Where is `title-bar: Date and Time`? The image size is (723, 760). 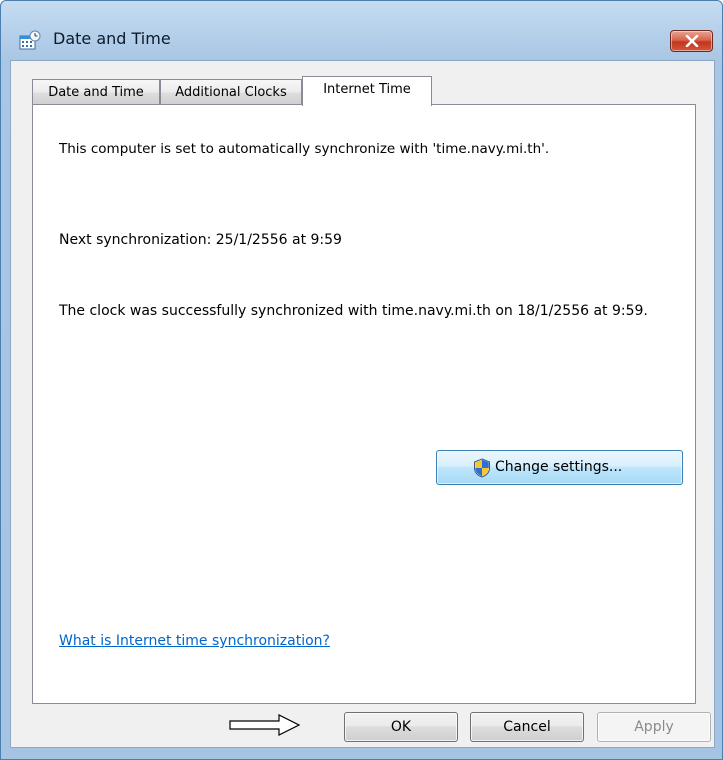
title-bar: Date and Time is located at coordinates (361, 30).